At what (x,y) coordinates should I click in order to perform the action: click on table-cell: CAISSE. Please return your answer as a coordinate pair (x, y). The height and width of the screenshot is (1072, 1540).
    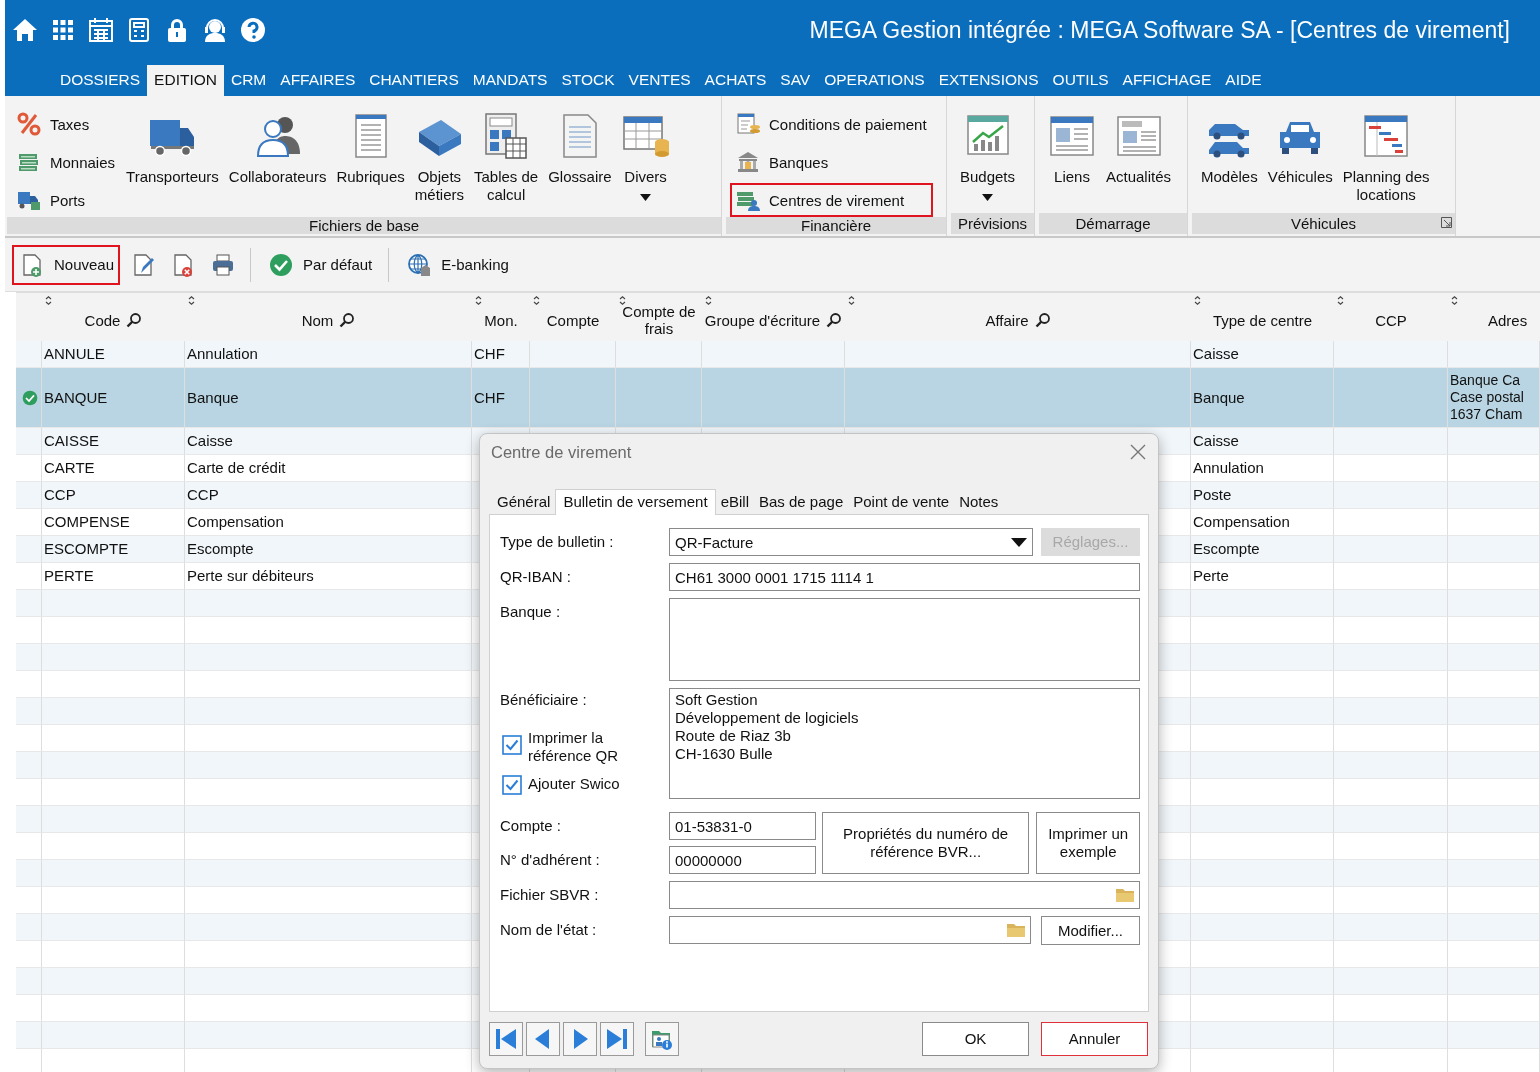
    Looking at the image, I should click on (72, 441).